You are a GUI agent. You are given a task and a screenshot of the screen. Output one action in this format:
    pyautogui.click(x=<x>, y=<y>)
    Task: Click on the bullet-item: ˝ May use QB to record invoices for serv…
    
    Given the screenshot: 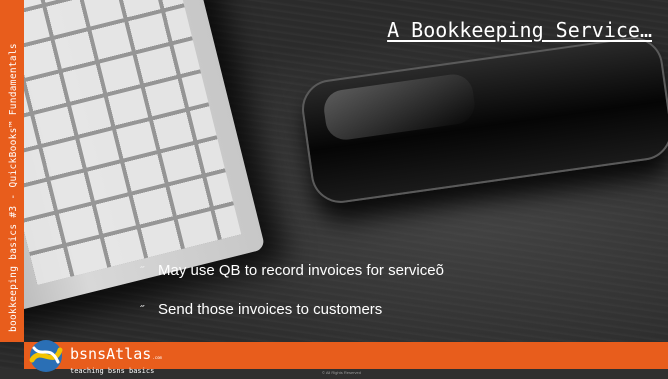 What is the action you would take?
    pyautogui.click(x=292, y=270)
    